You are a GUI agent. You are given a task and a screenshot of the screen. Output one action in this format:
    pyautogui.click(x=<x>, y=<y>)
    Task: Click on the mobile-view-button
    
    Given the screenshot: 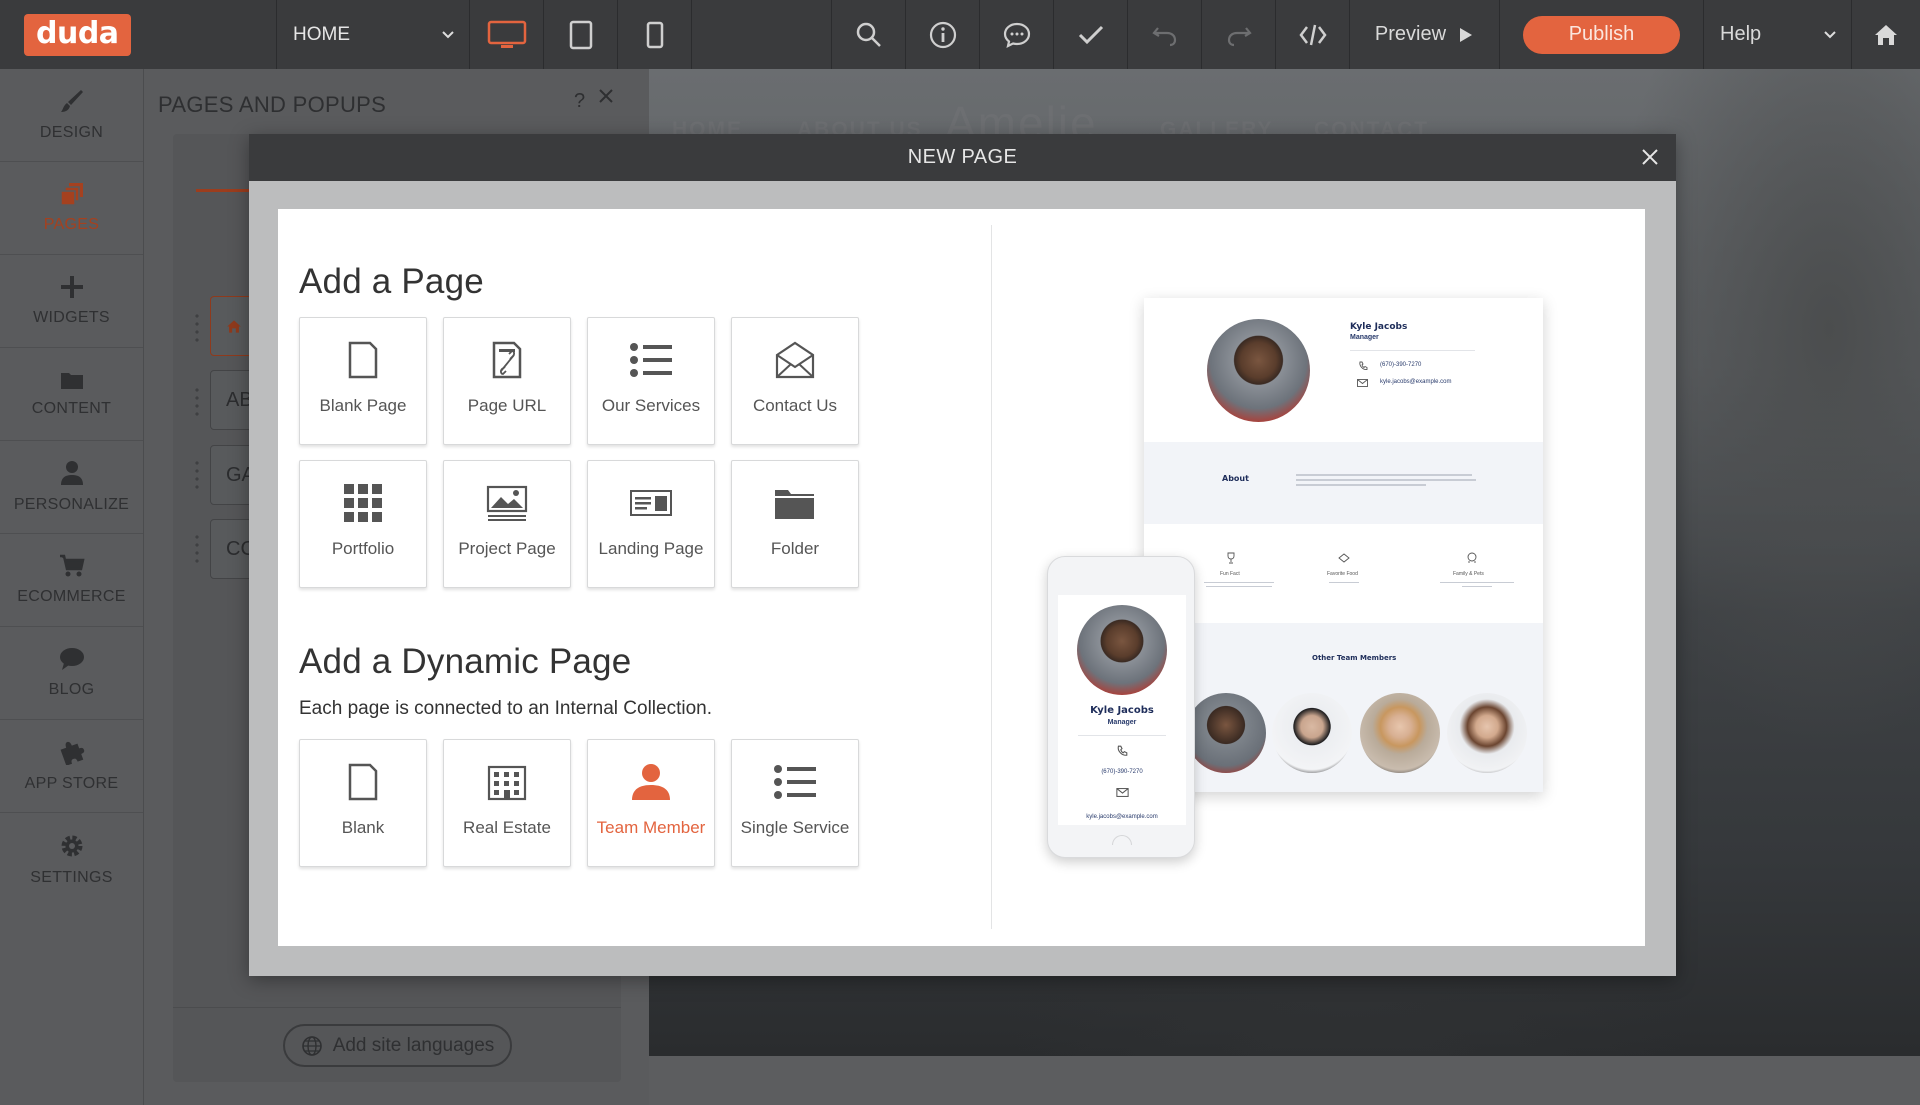 What is the action you would take?
    pyautogui.click(x=655, y=34)
    